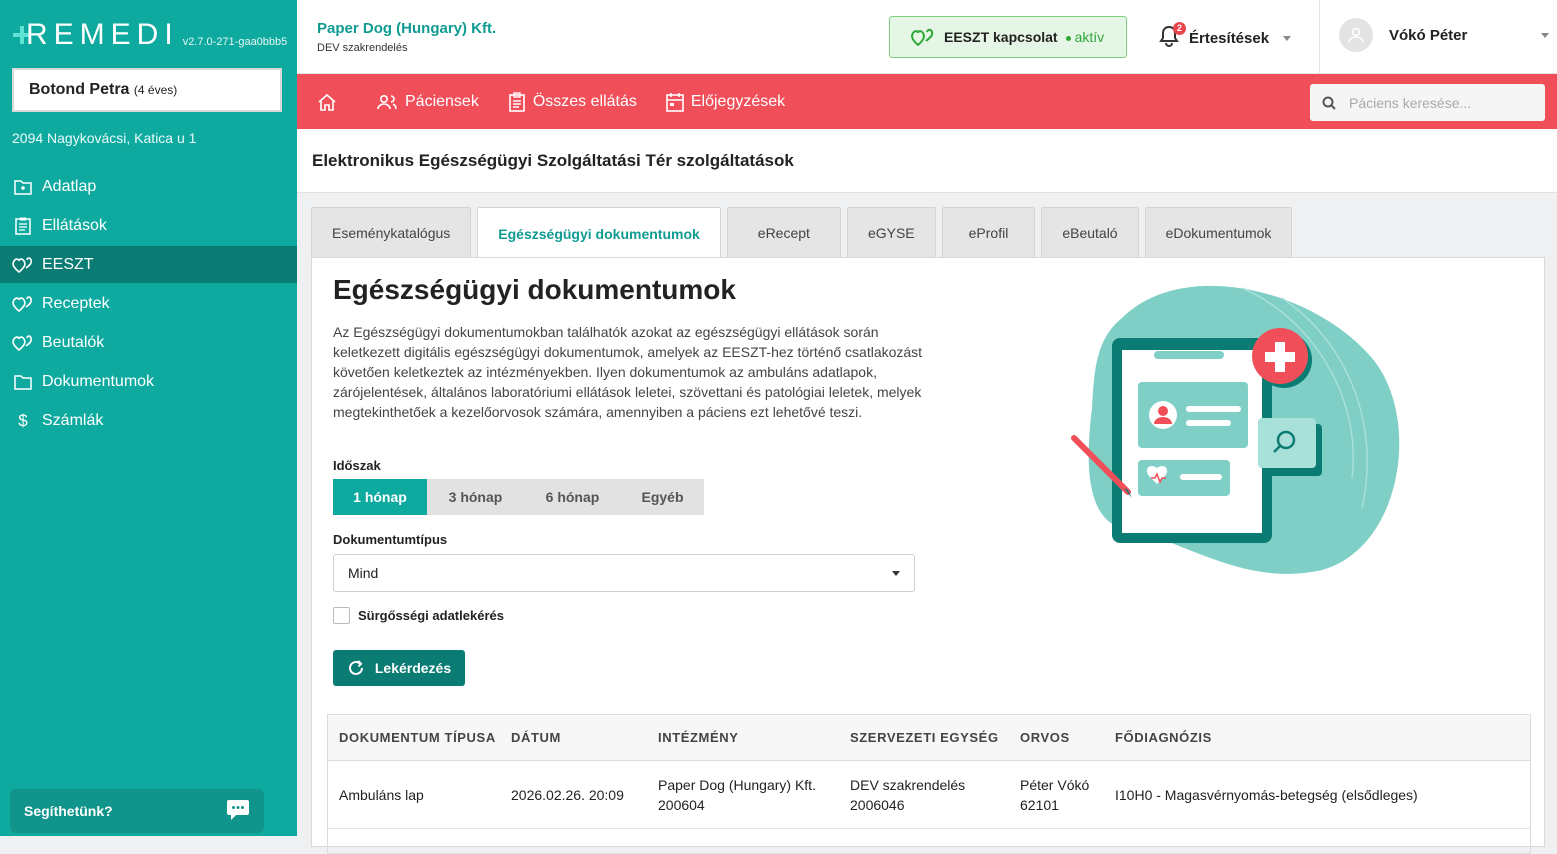 This screenshot has height=854, width=1557. What do you see at coordinates (1439, 102) in the screenshot?
I see `search-input` at bounding box center [1439, 102].